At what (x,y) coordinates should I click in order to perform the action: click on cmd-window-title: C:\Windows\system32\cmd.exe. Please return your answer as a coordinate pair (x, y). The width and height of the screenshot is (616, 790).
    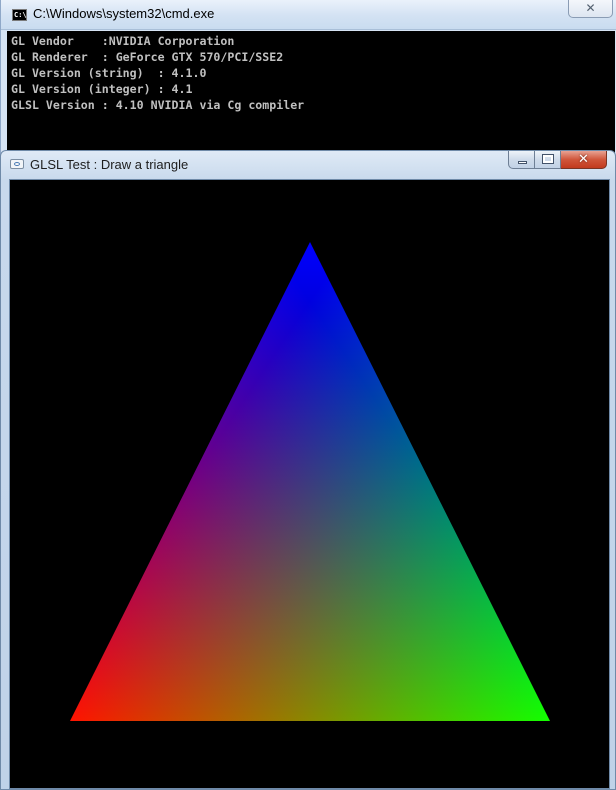
    Looking at the image, I should click on (124, 13).